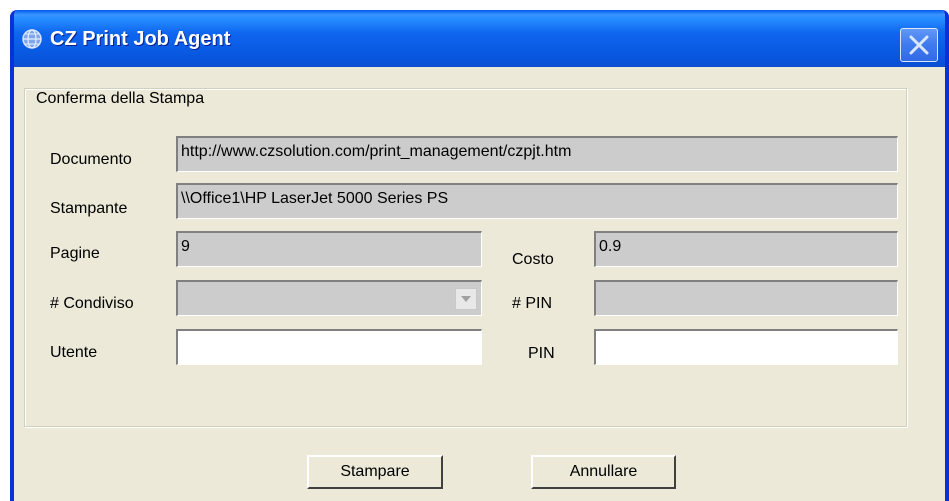 This screenshot has height=501, width=949. Describe the element at coordinates (537, 201) in the screenshot. I see `stampante-field: \\Office1\HP LaserJet 5000 Series PS` at that location.